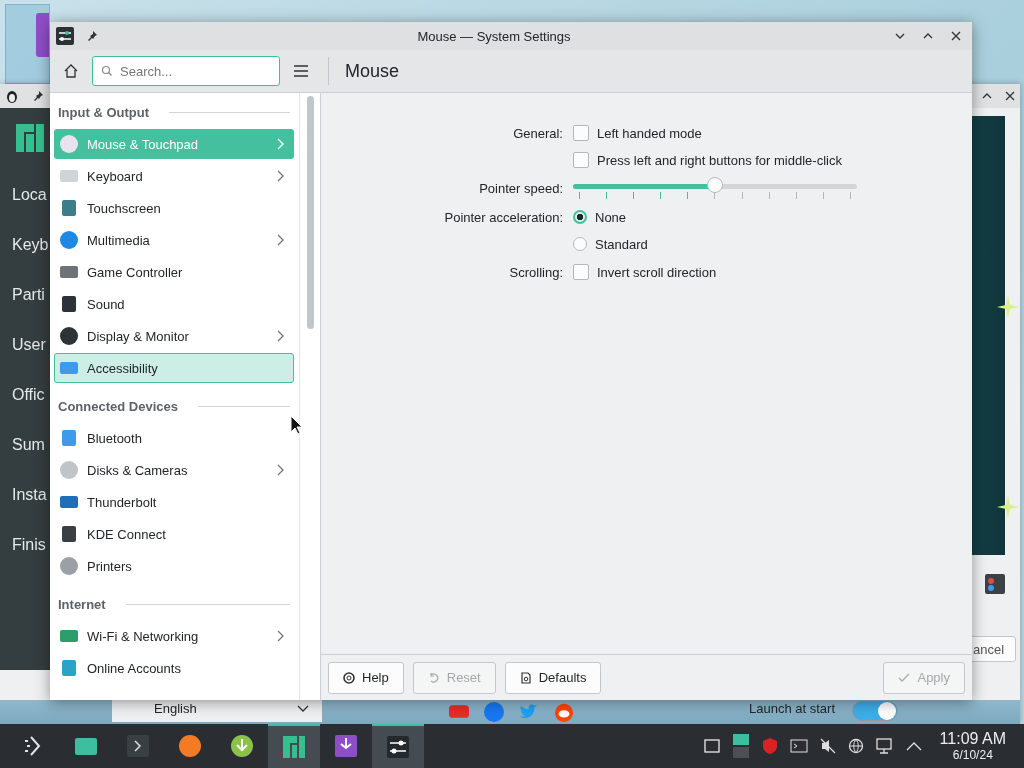 The width and height of the screenshot is (1024, 768). I want to click on sidebar-item: Printers, so click(174, 566).